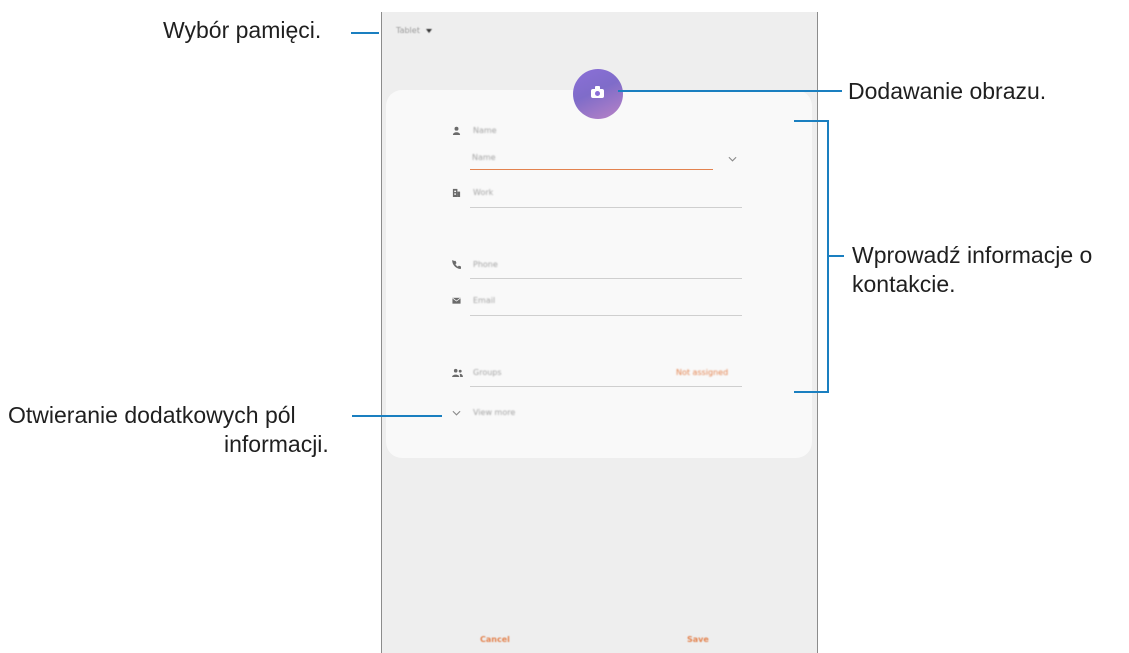 The image size is (1129, 653). Describe the element at coordinates (904, 284) in the screenshot. I see `annotation-enter-info-2: kontakcie.` at that location.